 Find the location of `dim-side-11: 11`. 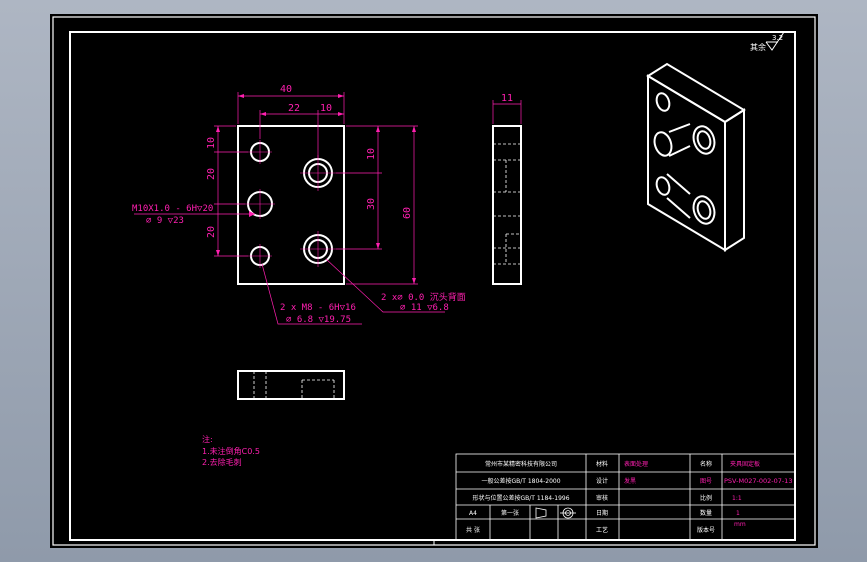

dim-side-11: 11 is located at coordinates (507, 98).